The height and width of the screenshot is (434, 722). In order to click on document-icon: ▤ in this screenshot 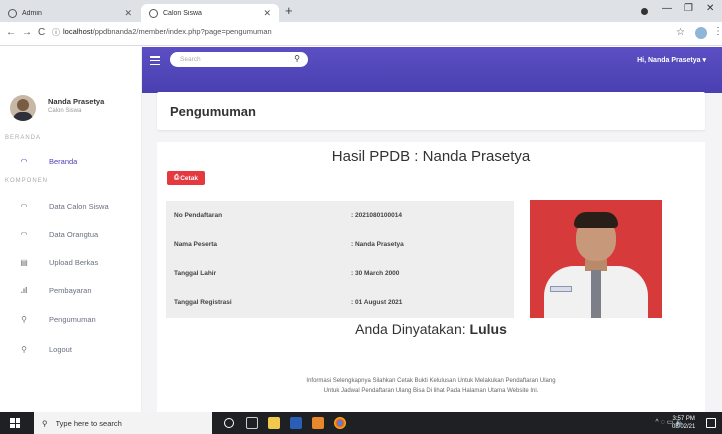, I will do `click(24, 262)`.